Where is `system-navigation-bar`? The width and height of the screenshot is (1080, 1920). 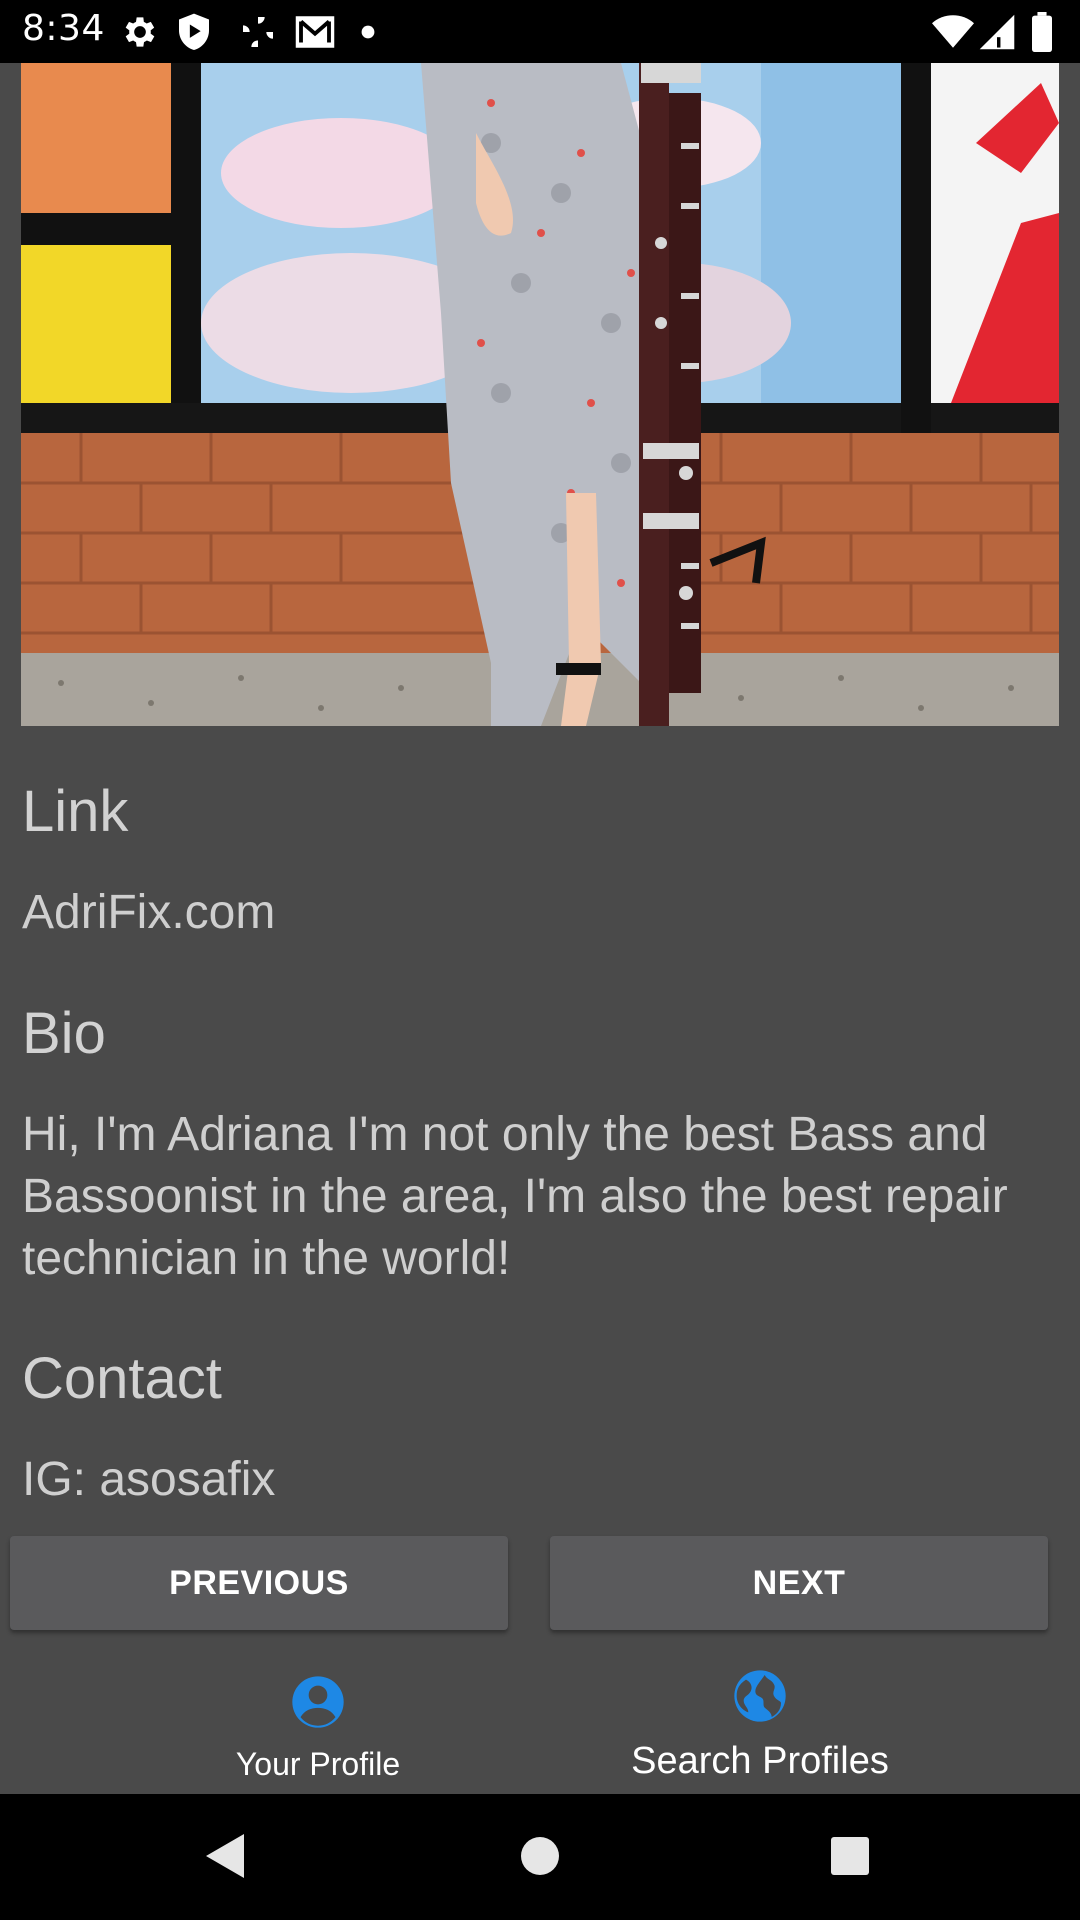
system-navigation-bar is located at coordinates (540, 1857).